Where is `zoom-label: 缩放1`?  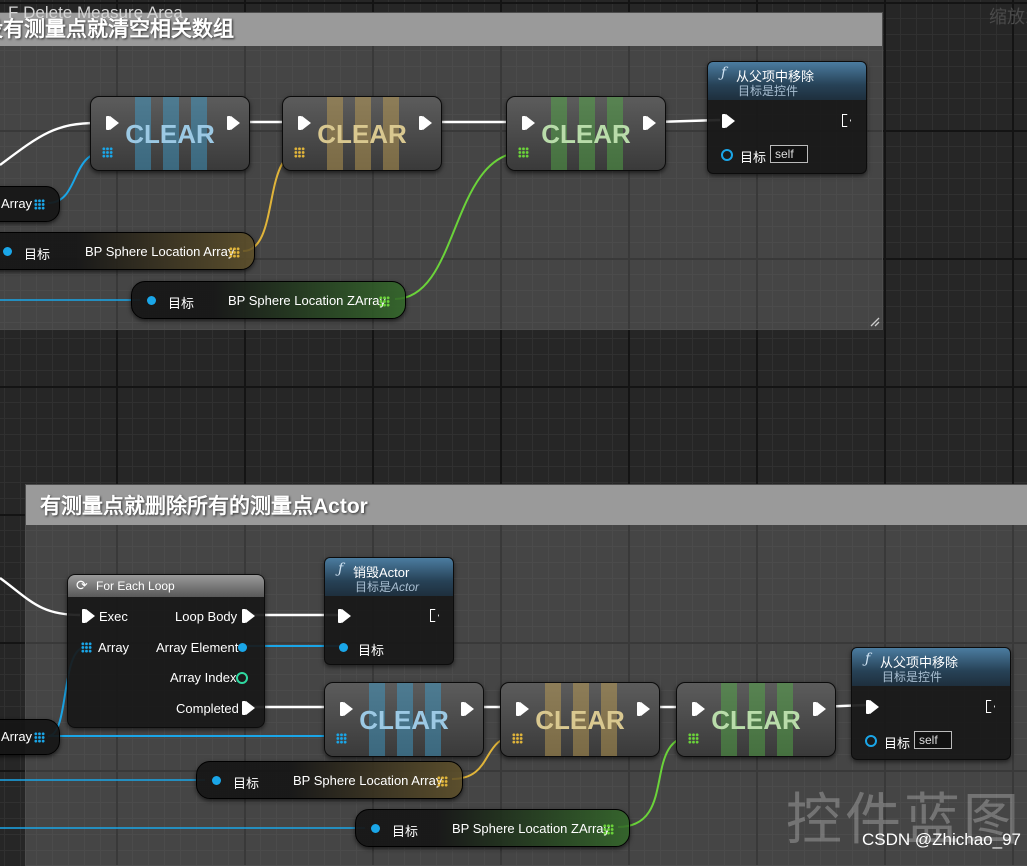
zoom-label: 缩放1 is located at coordinates (1007, 17).